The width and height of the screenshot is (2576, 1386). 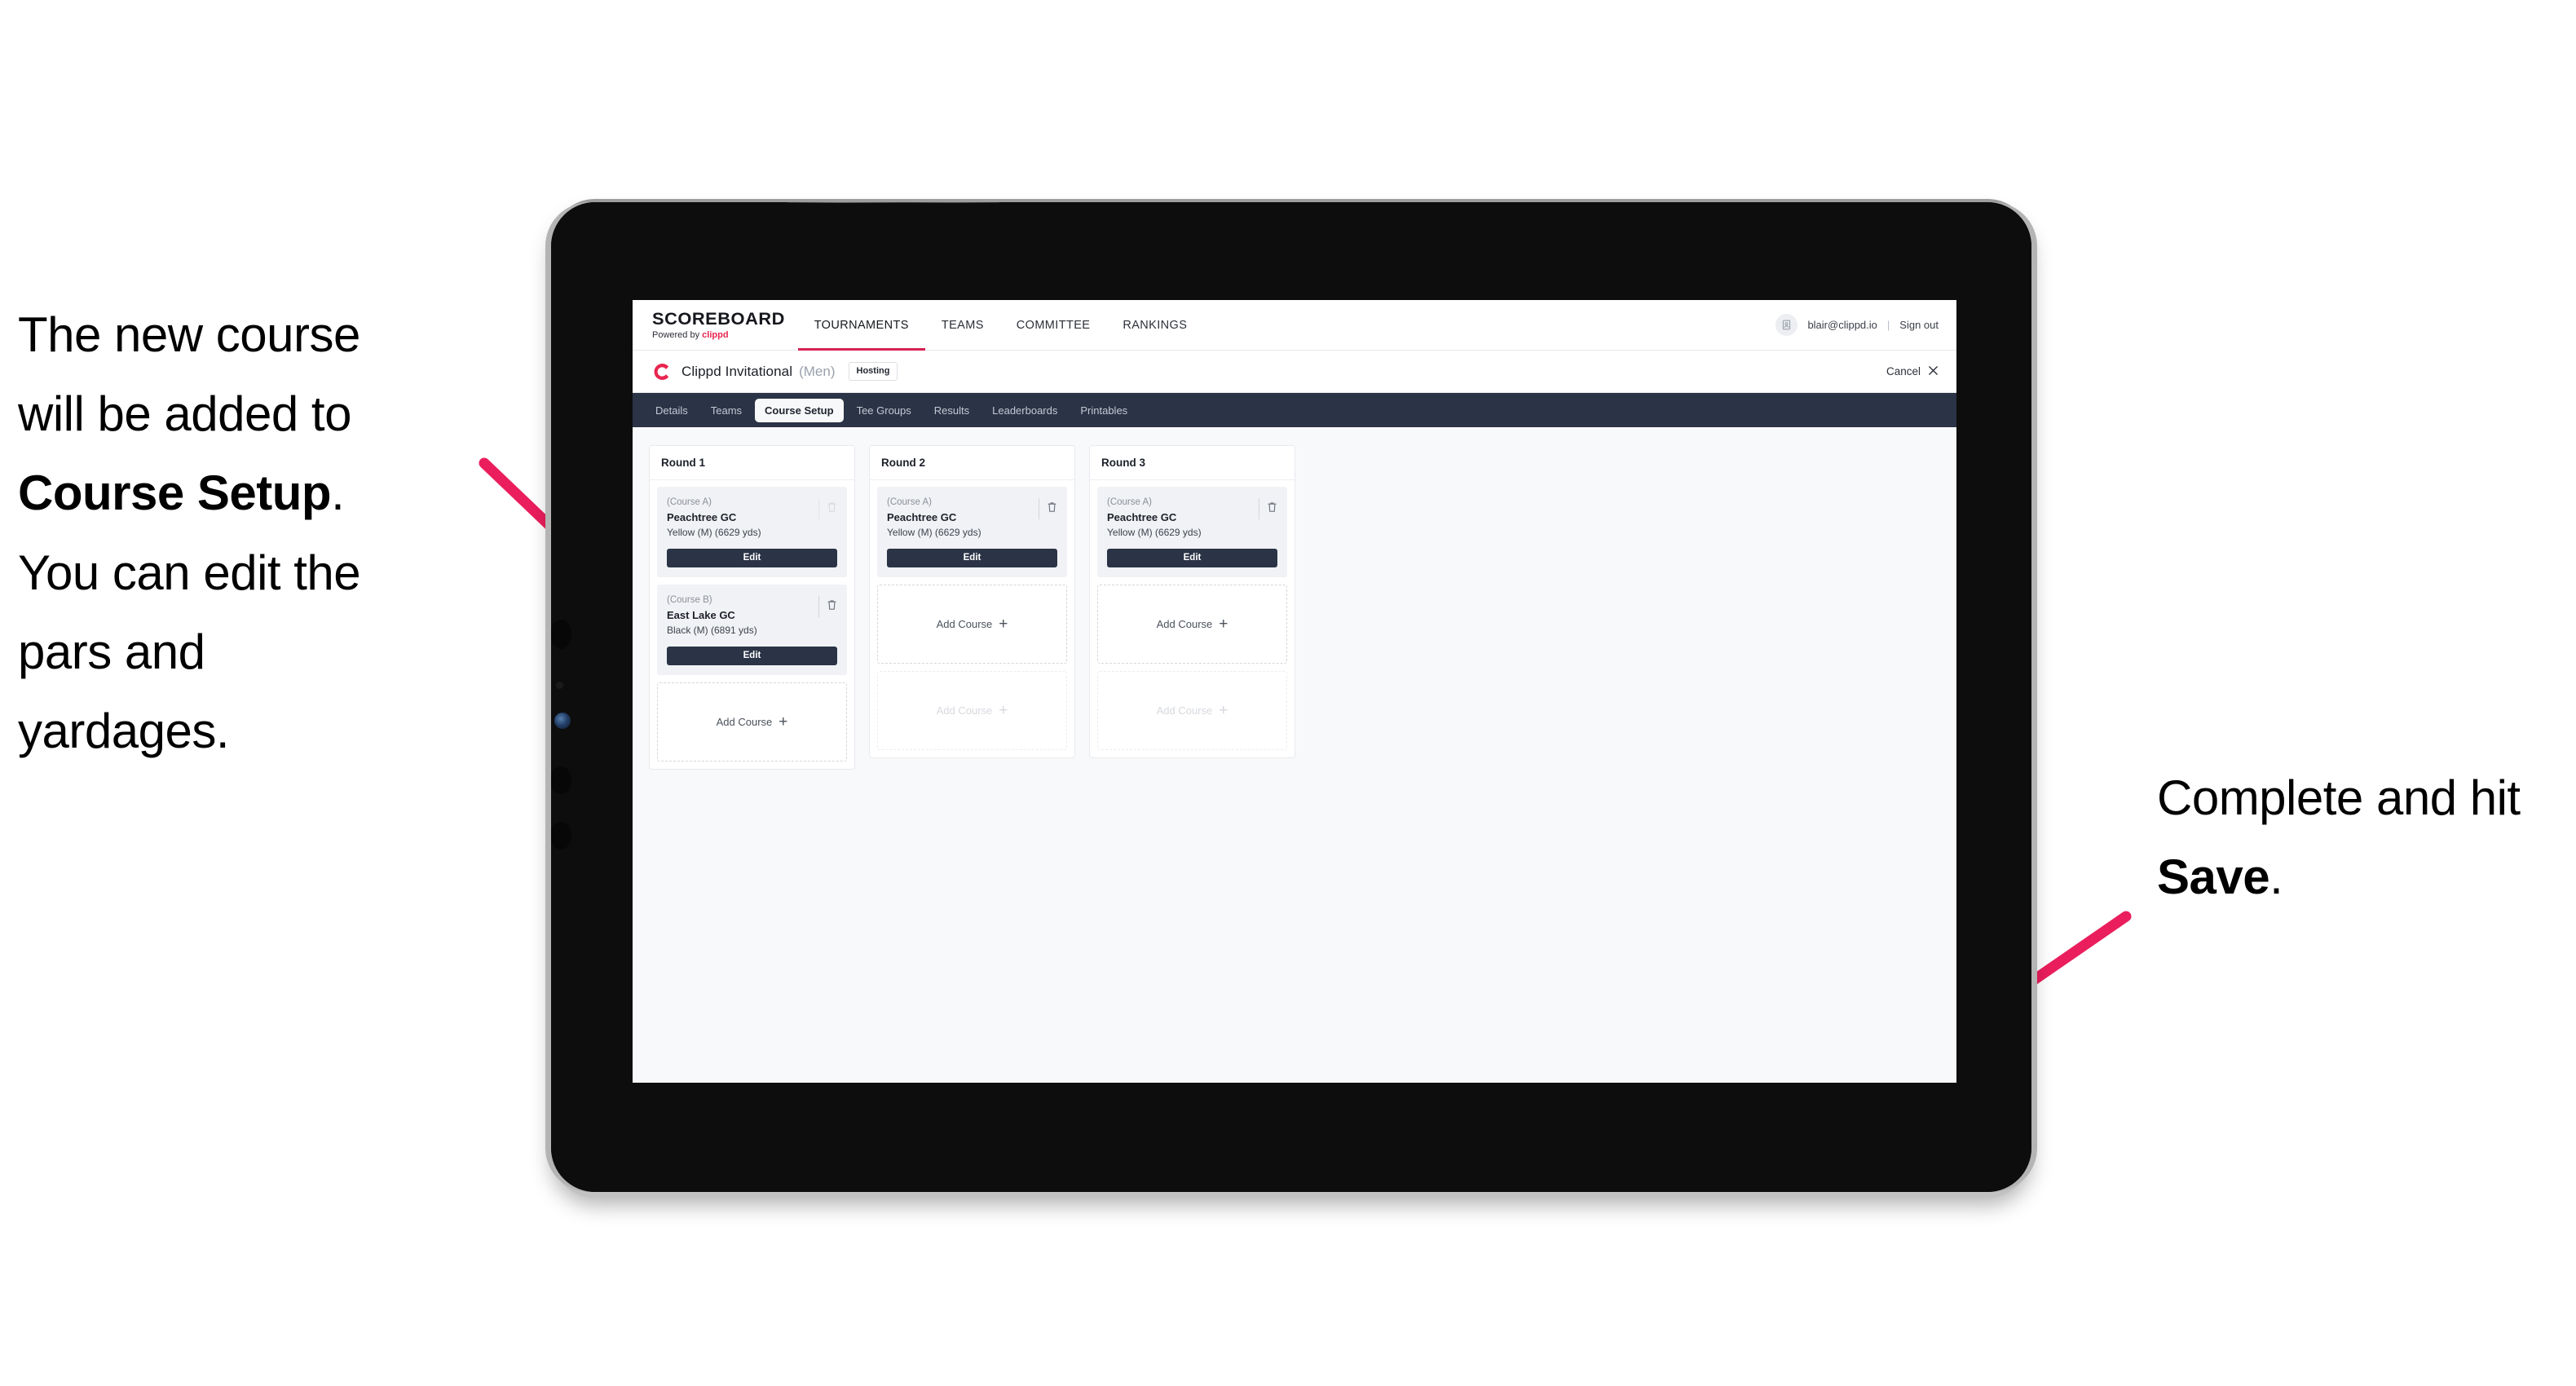 I want to click on round-title: Round 3, so click(x=1192, y=463).